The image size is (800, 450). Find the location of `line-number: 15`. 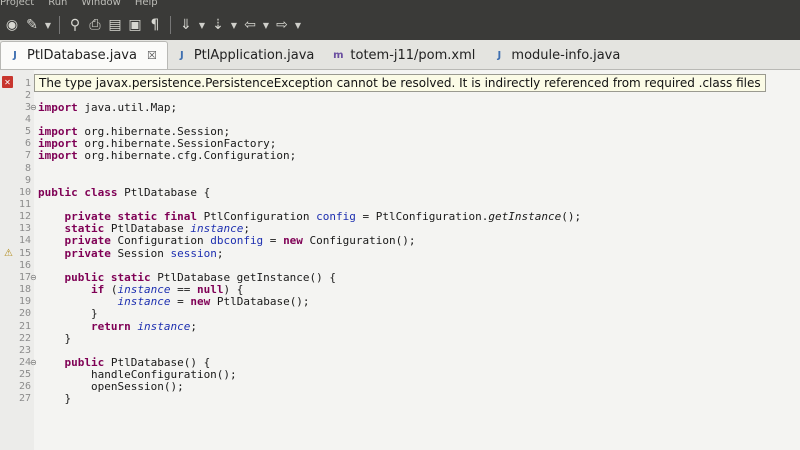

line-number: 15 is located at coordinates (24, 253).